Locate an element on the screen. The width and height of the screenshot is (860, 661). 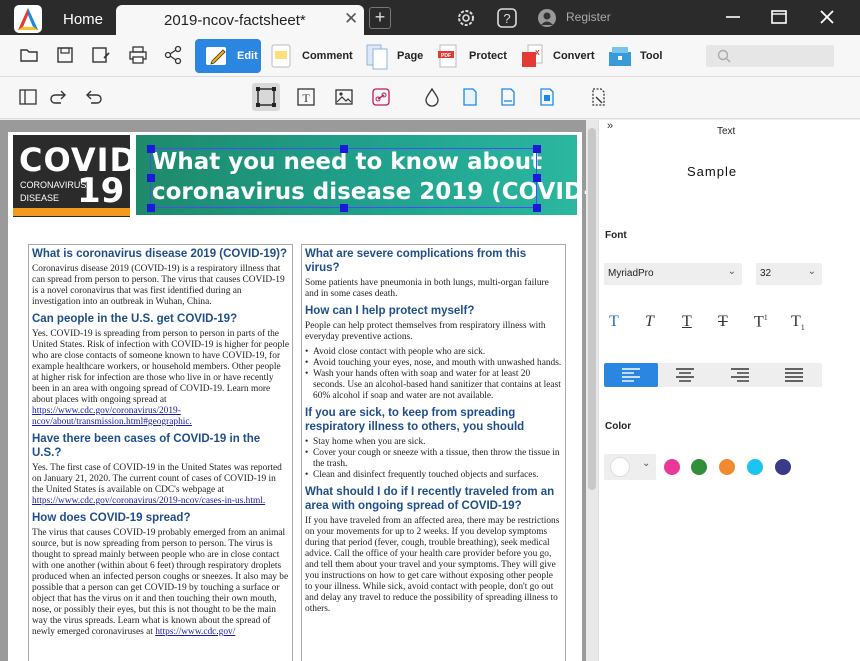
ocr-icon is located at coordinates (598, 97).